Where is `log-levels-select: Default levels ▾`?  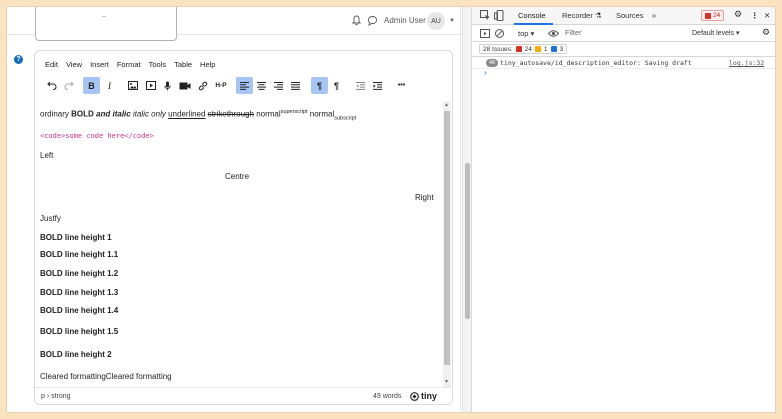 log-levels-select: Default levels ▾ is located at coordinates (715, 33).